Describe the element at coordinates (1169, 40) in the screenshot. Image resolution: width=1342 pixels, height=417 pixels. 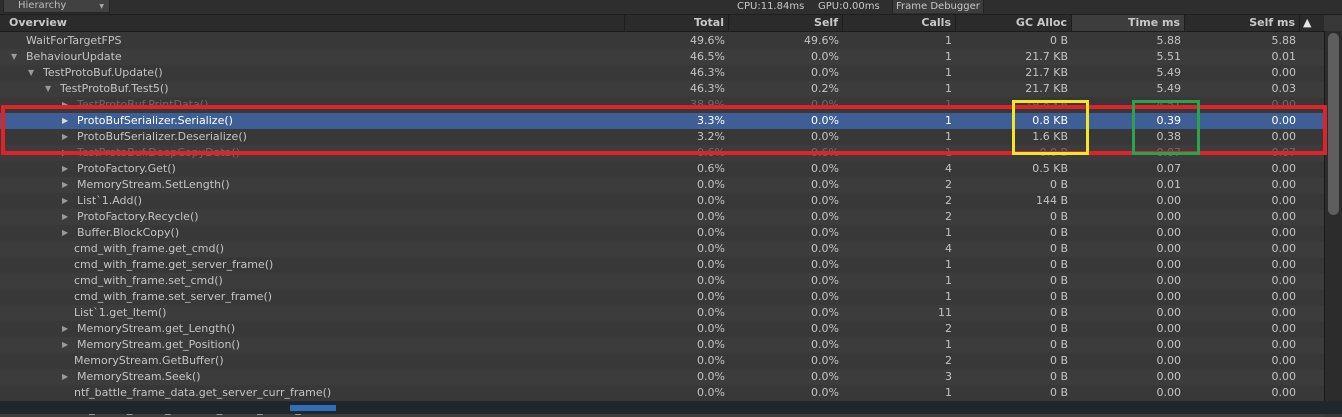
I see `time-ms-value: 5.88` at that location.